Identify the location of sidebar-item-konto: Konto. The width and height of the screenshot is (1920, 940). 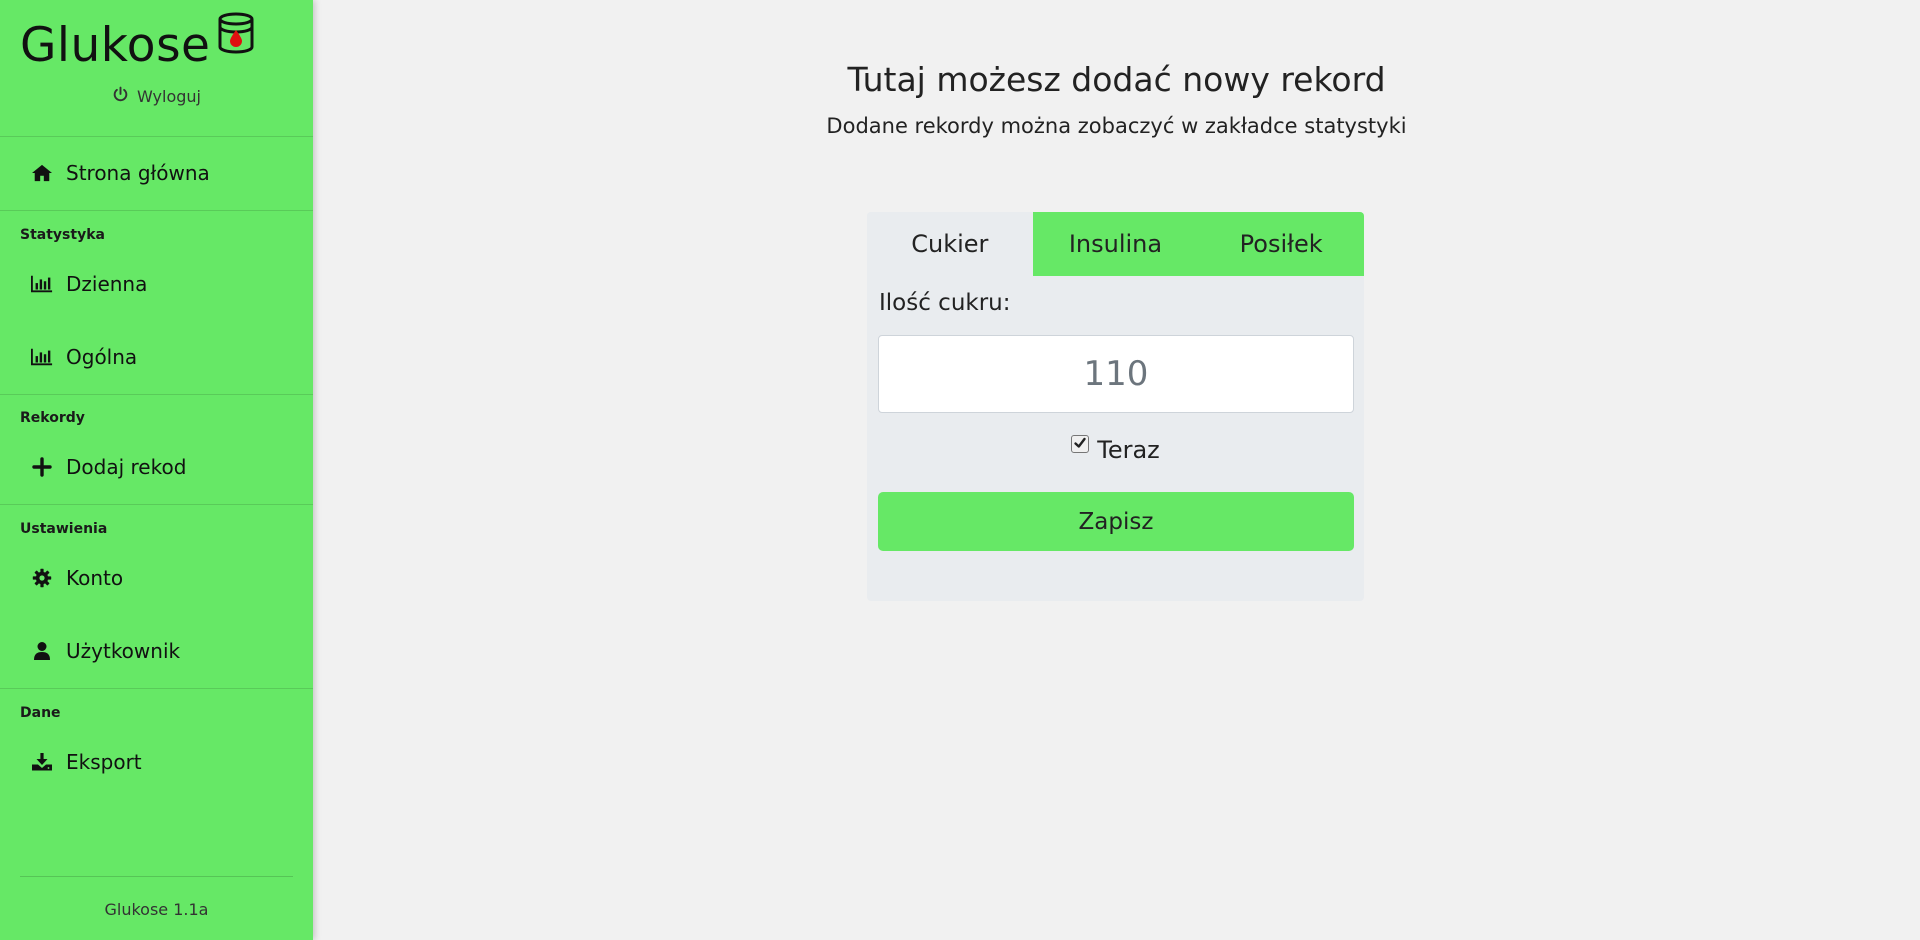
(76, 578).